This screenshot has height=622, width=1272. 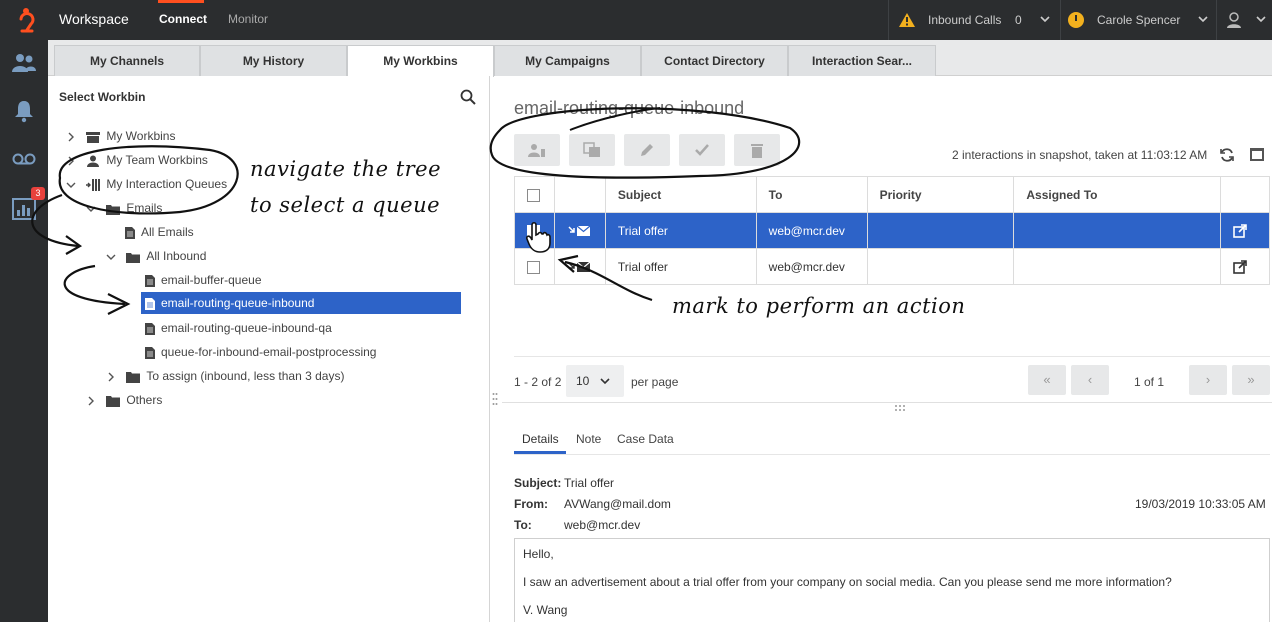 I want to click on delete-button, so click(x=757, y=150).